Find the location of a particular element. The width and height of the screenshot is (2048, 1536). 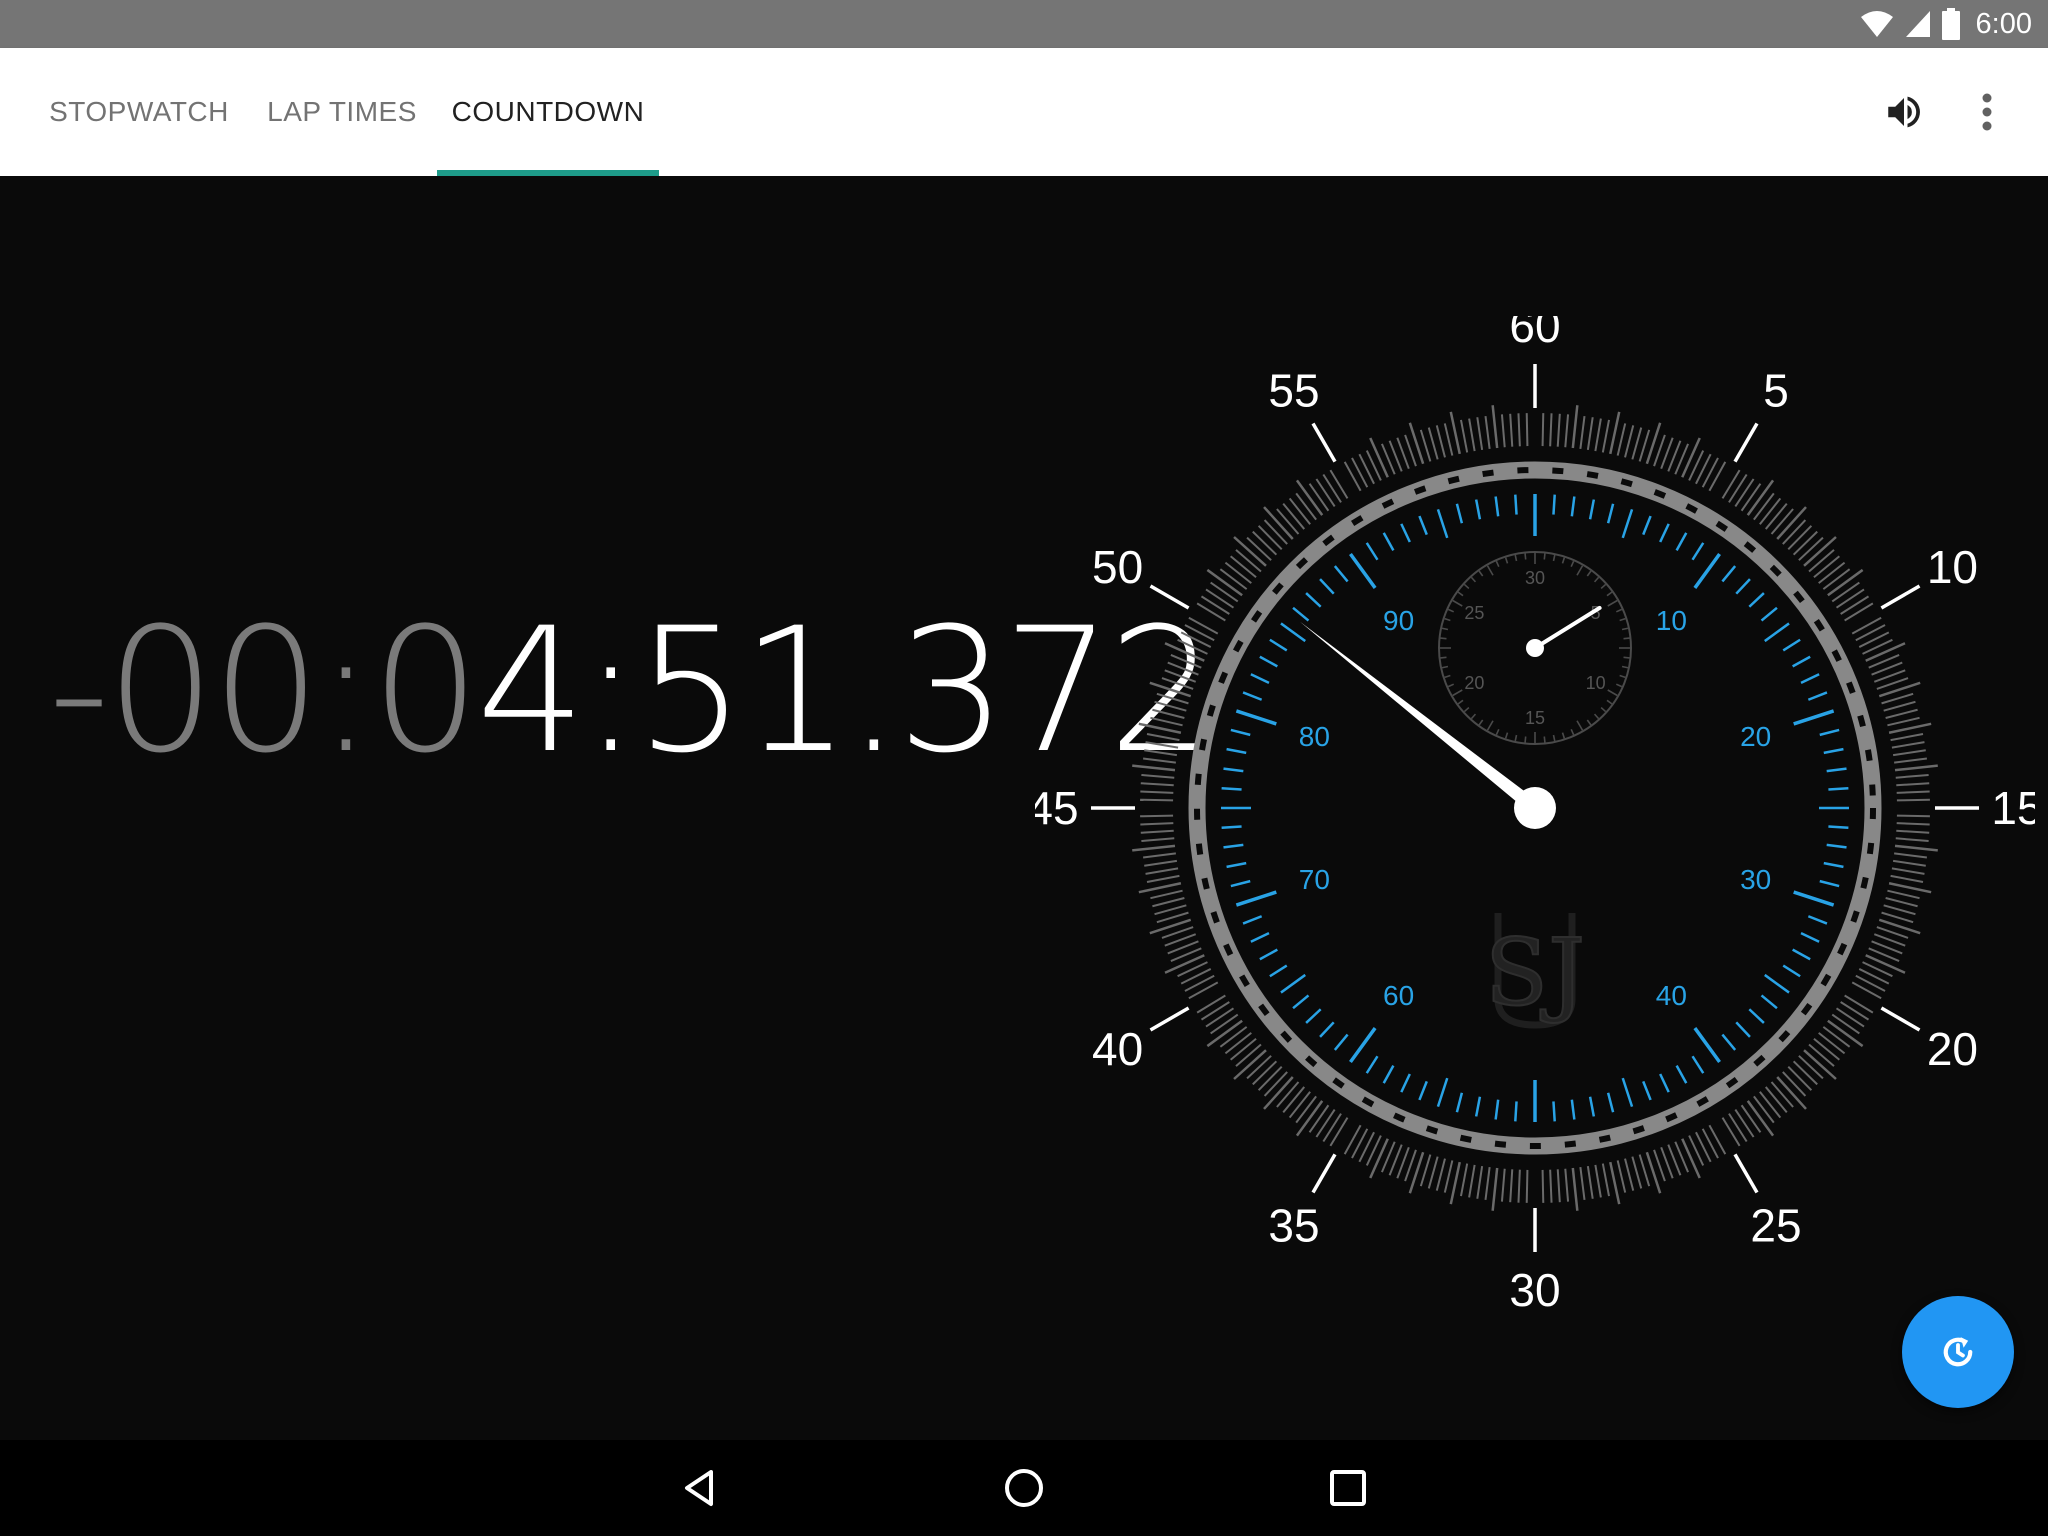

tab-countdown: COUNTDOWN is located at coordinates (548, 112).